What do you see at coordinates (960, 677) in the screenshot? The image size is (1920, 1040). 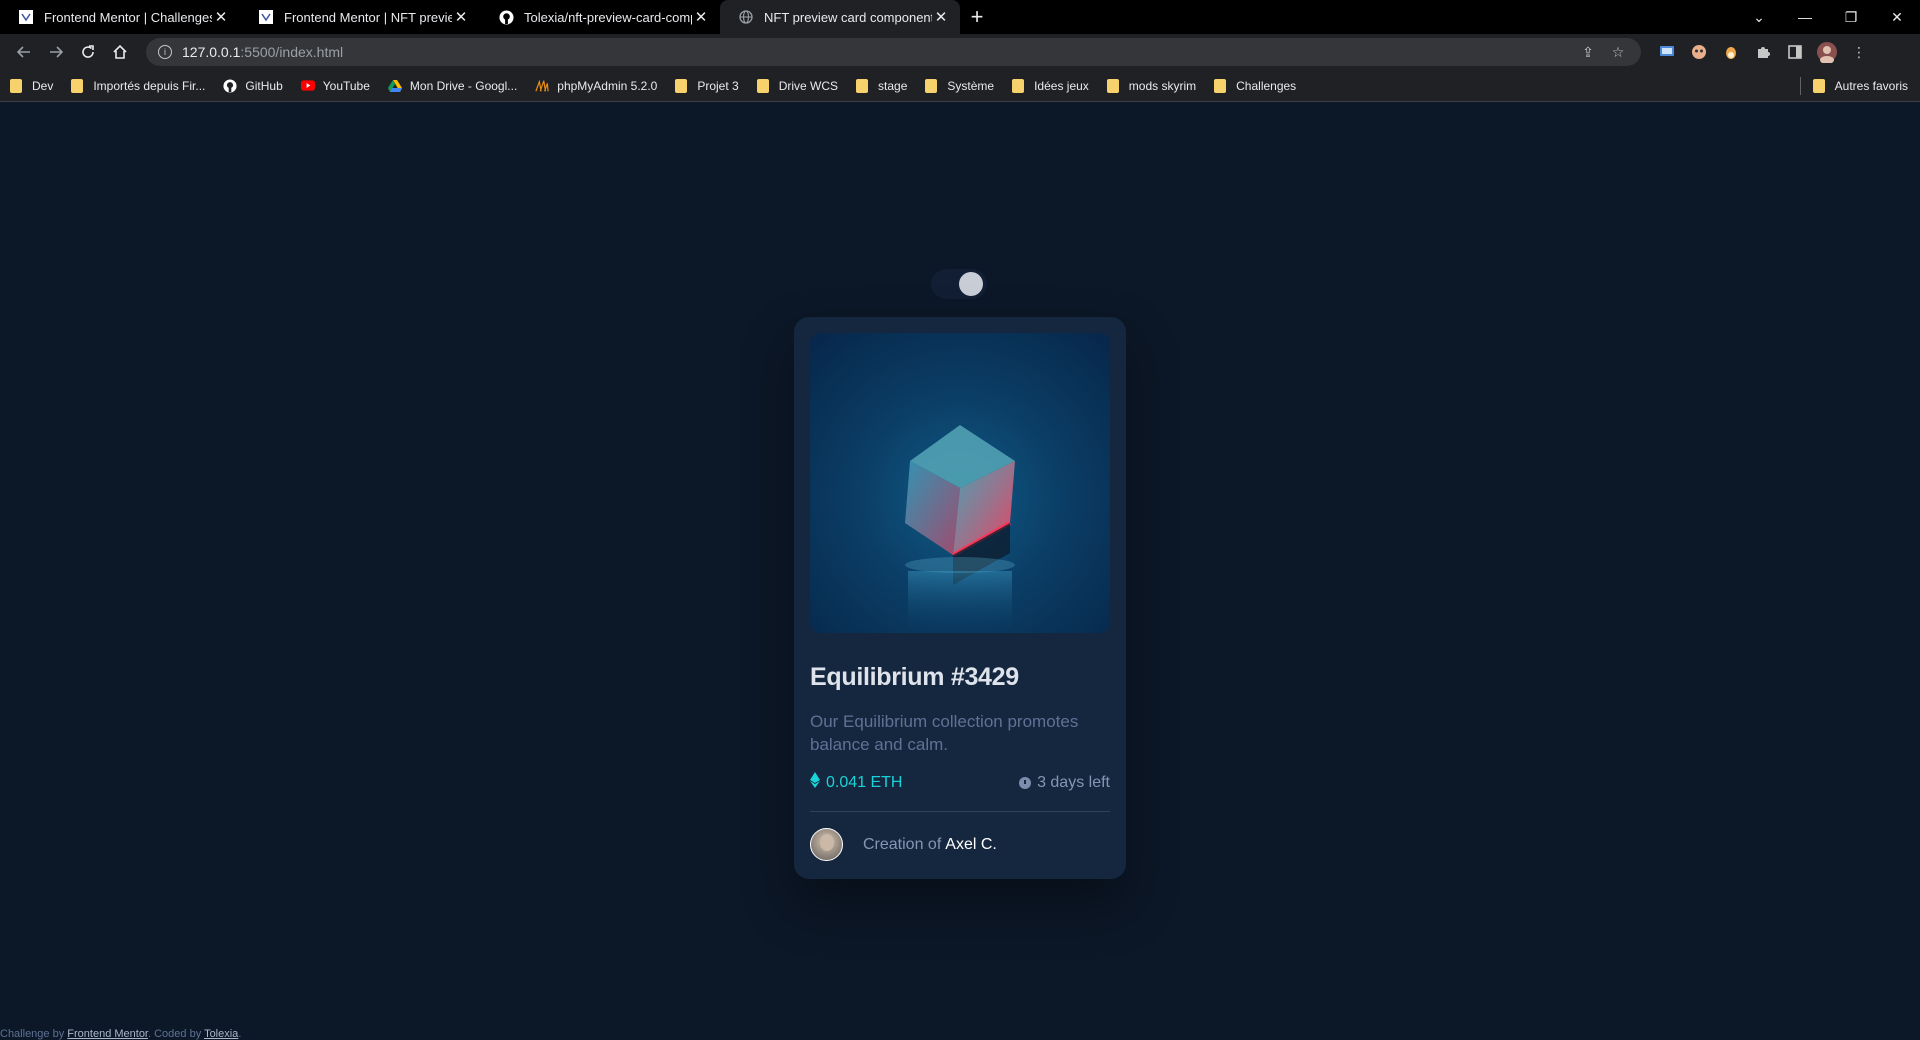 I see `nft-title: Equilibrium #3429` at bounding box center [960, 677].